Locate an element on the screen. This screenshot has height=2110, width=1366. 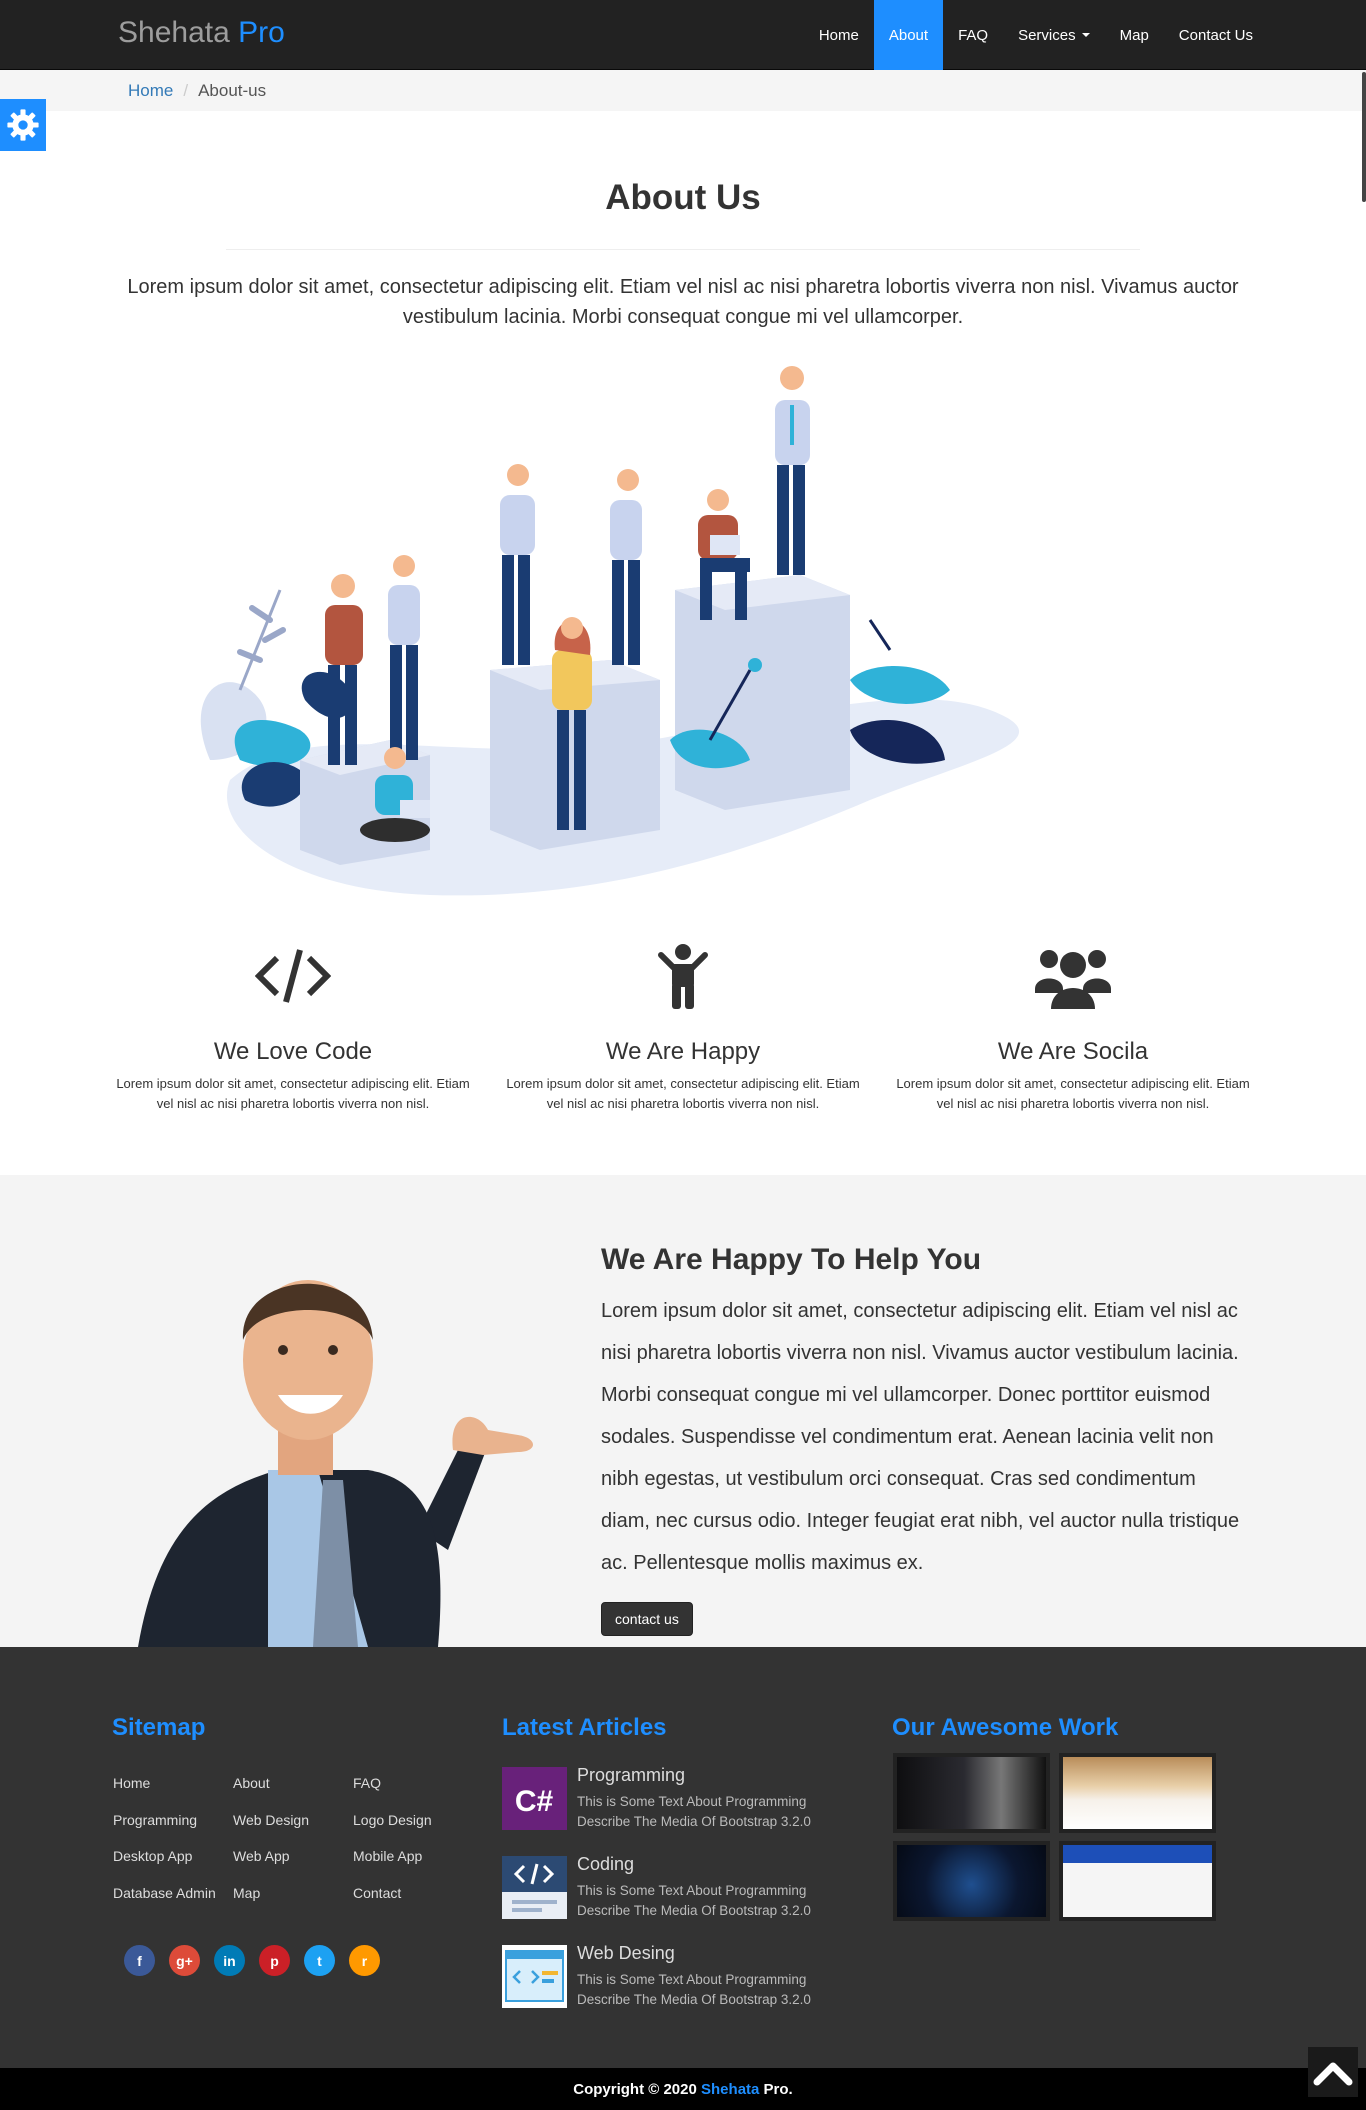
copyright-bar: Copyright © 2020 Shehata Pro. is located at coordinates (683, 2089).